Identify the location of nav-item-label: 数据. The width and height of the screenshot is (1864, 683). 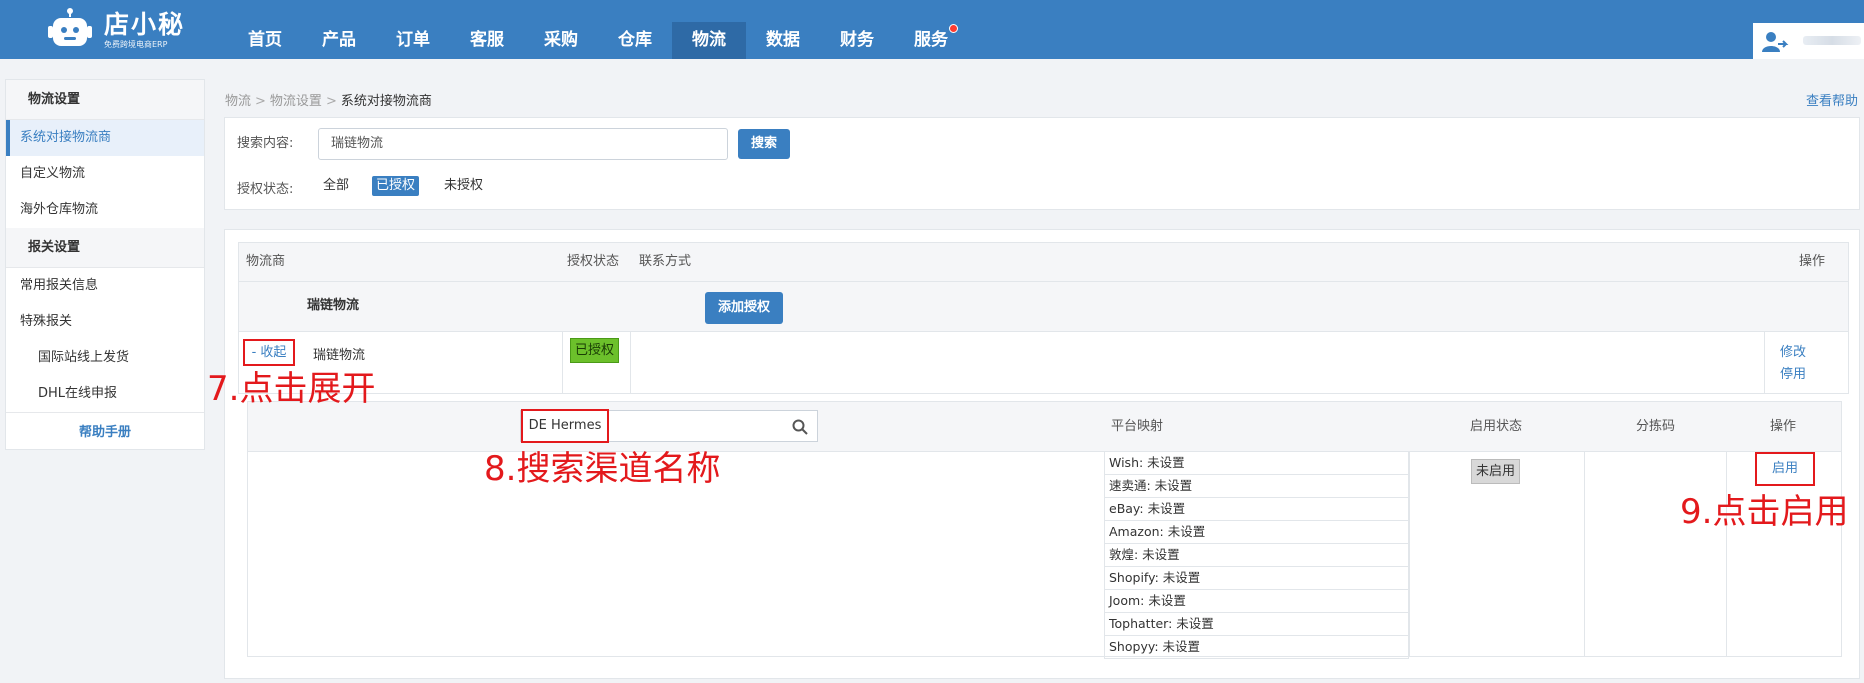
(783, 40).